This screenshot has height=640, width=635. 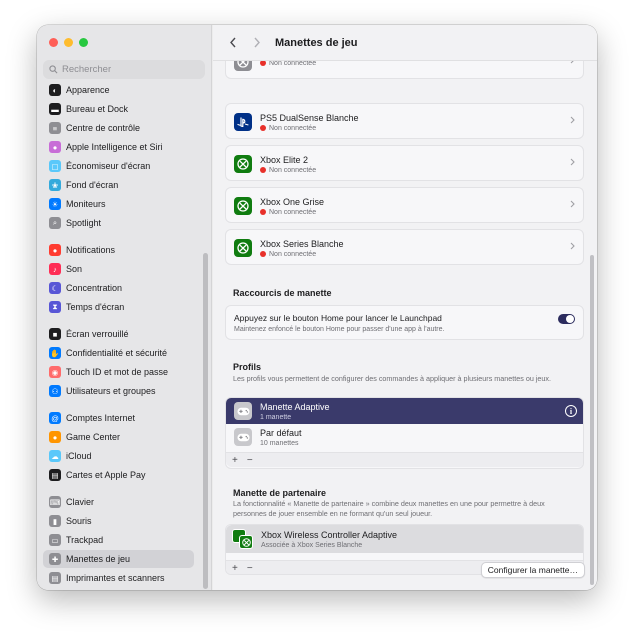 What do you see at coordinates (118, 456) in the screenshot?
I see `sidebar-item-icloud: ☁ iCloud` at bounding box center [118, 456].